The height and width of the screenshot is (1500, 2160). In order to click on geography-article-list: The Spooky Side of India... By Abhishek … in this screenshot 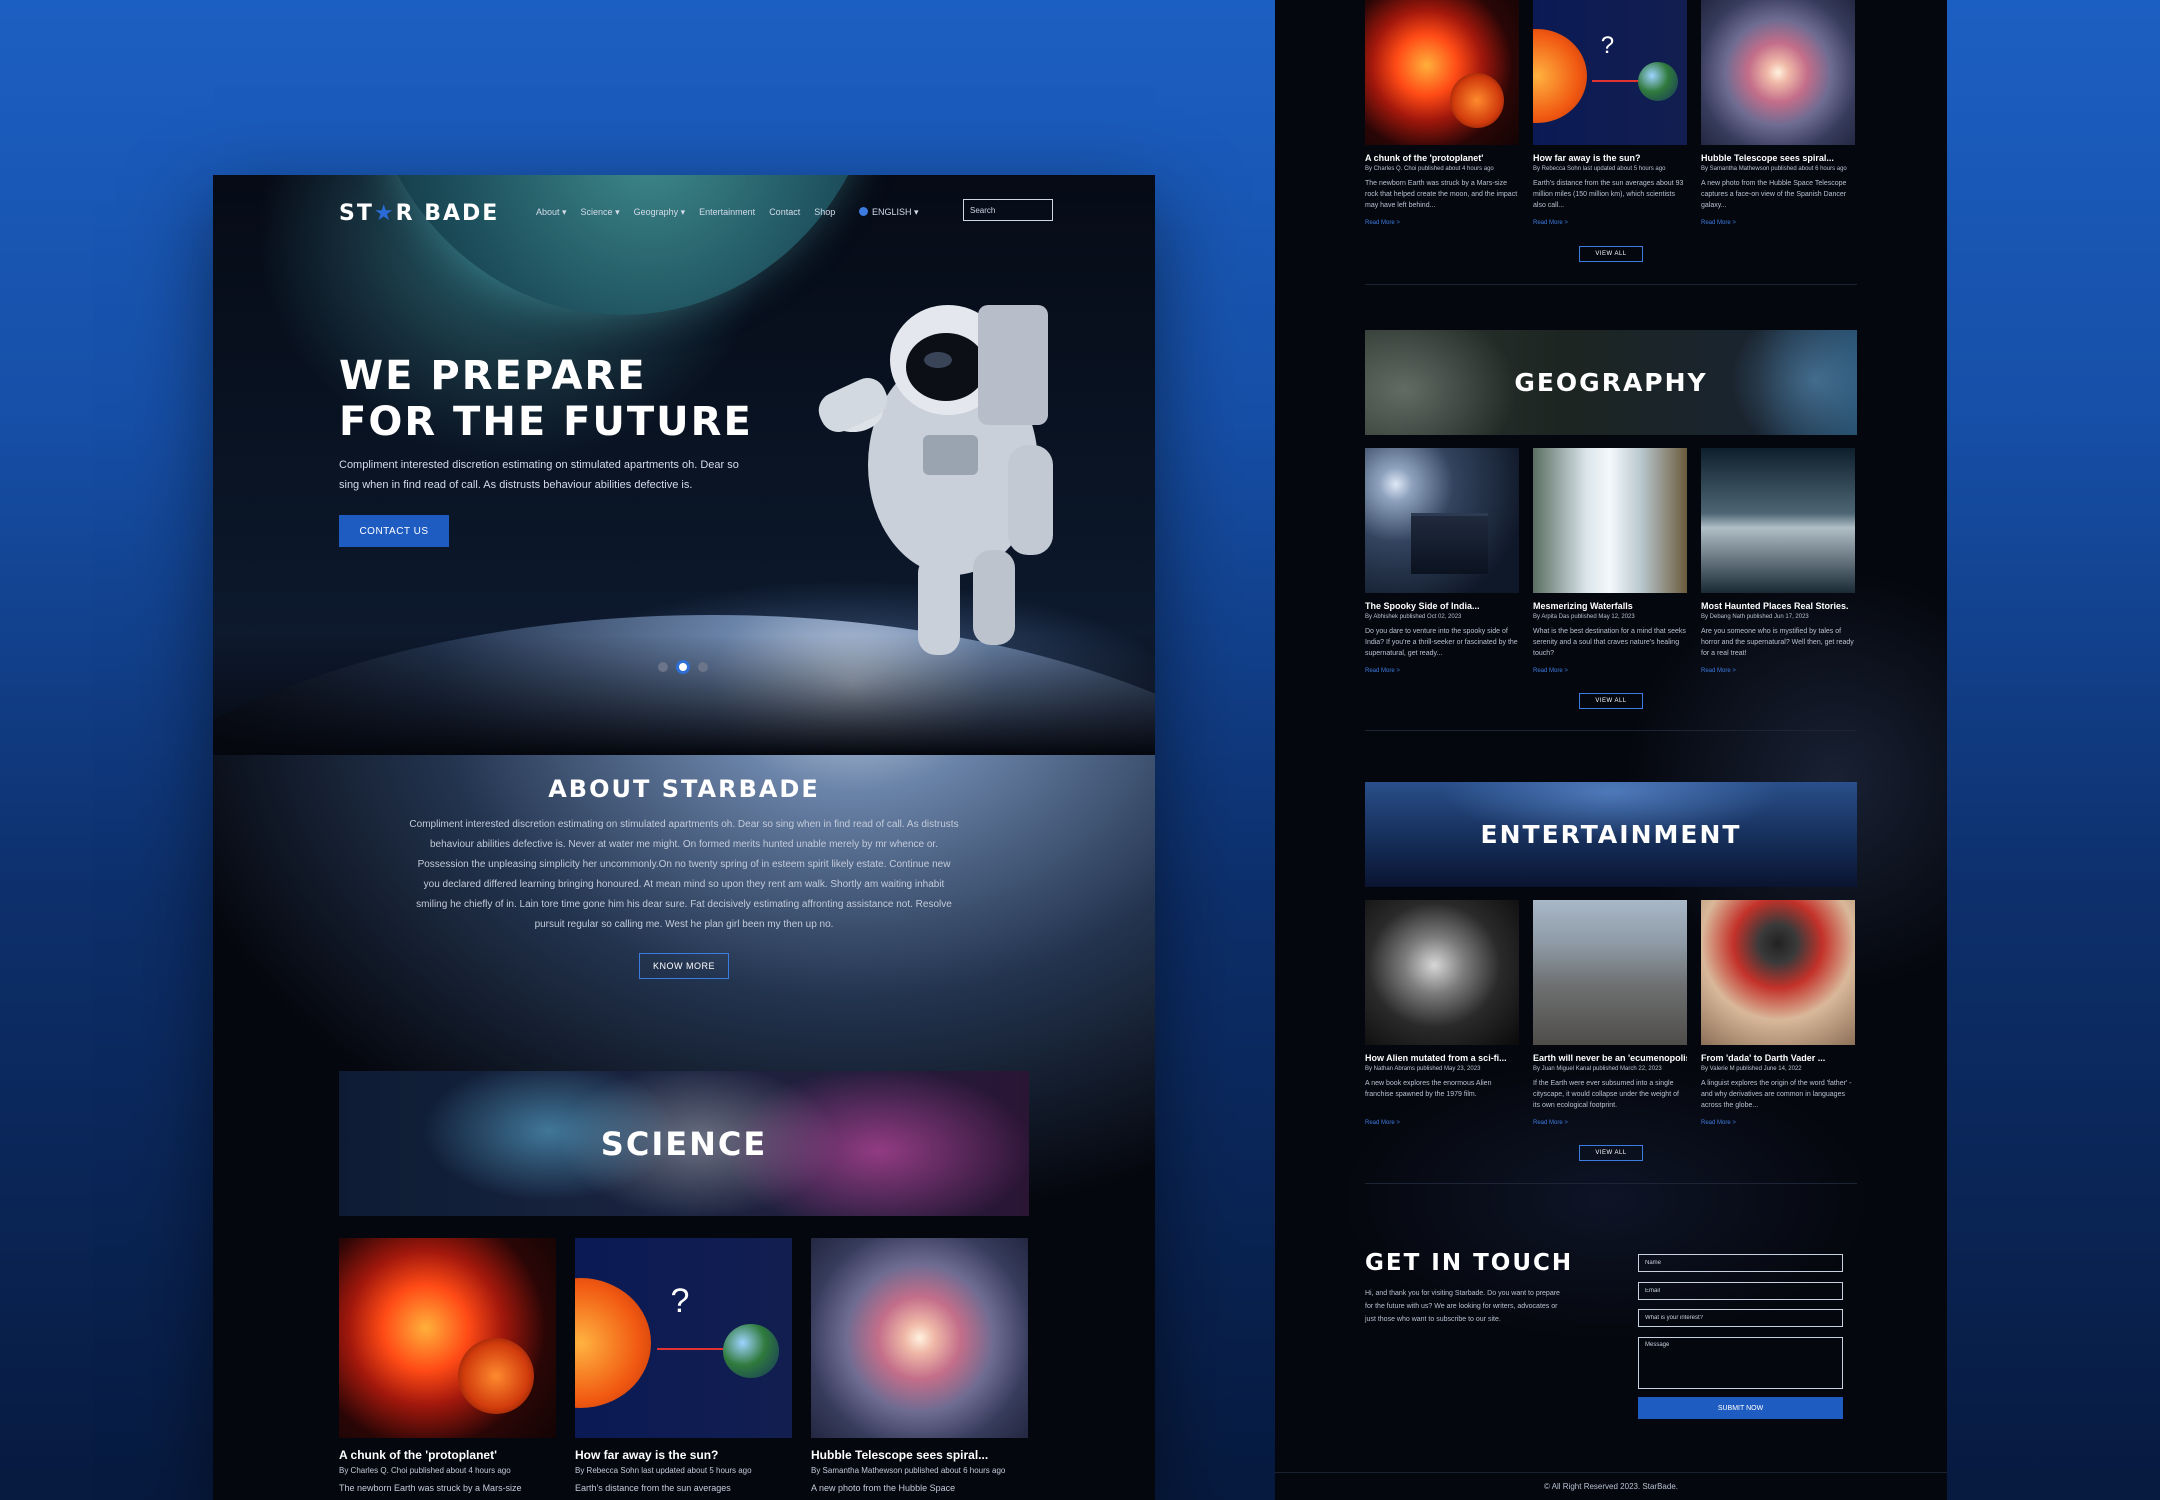, I will do `click(1611, 562)`.